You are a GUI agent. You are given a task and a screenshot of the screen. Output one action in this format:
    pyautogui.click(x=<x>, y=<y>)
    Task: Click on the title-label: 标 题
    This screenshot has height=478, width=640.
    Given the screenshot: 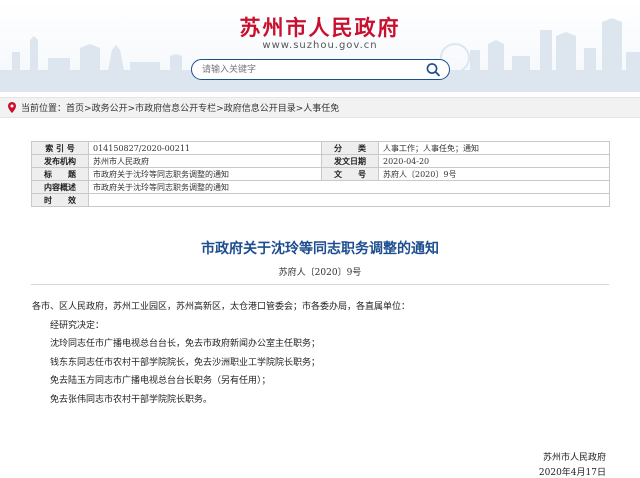 What is the action you would take?
    pyautogui.click(x=60, y=174)
    